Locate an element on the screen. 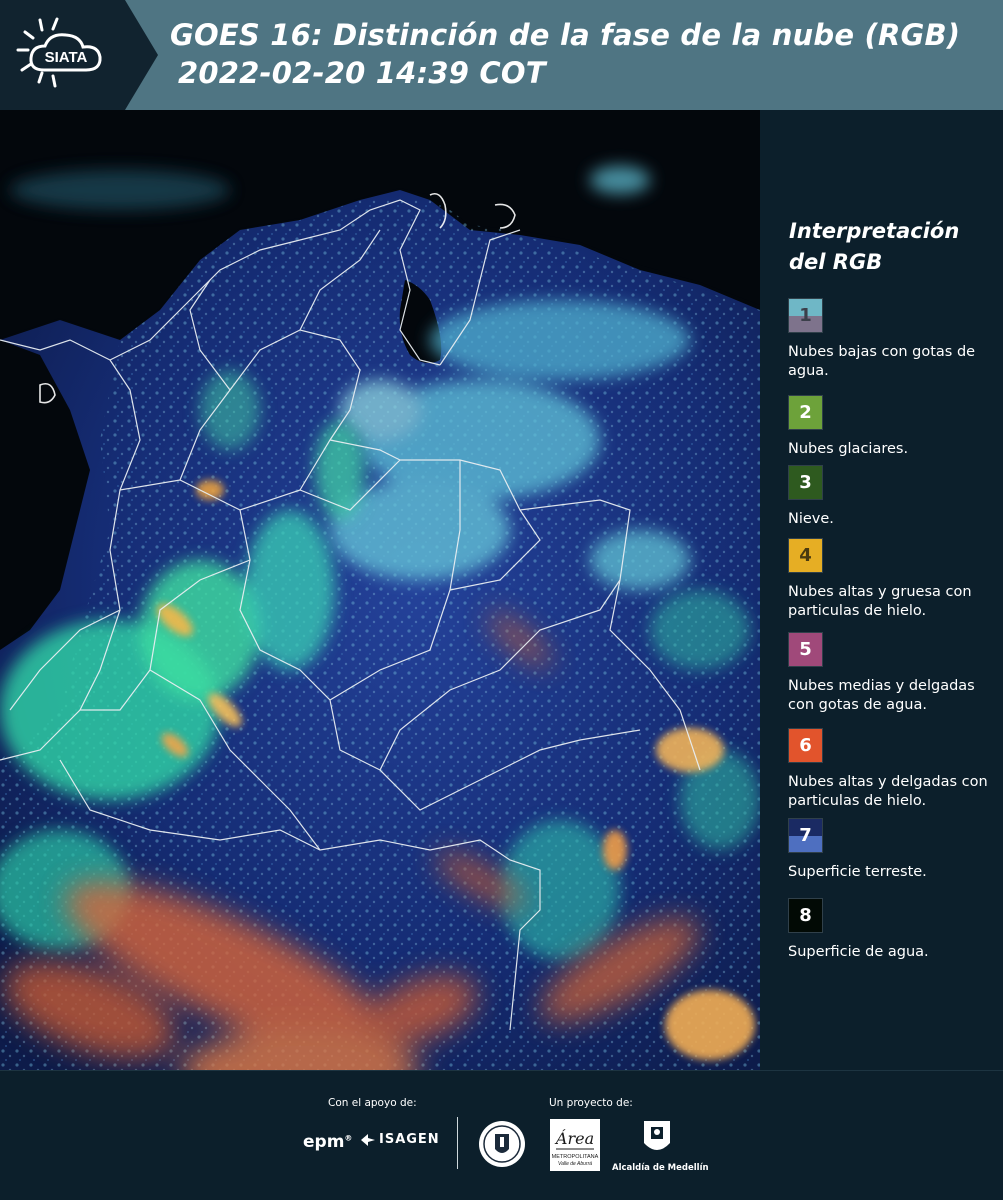  legend-number: 3 is located at coordinates (805, 482).